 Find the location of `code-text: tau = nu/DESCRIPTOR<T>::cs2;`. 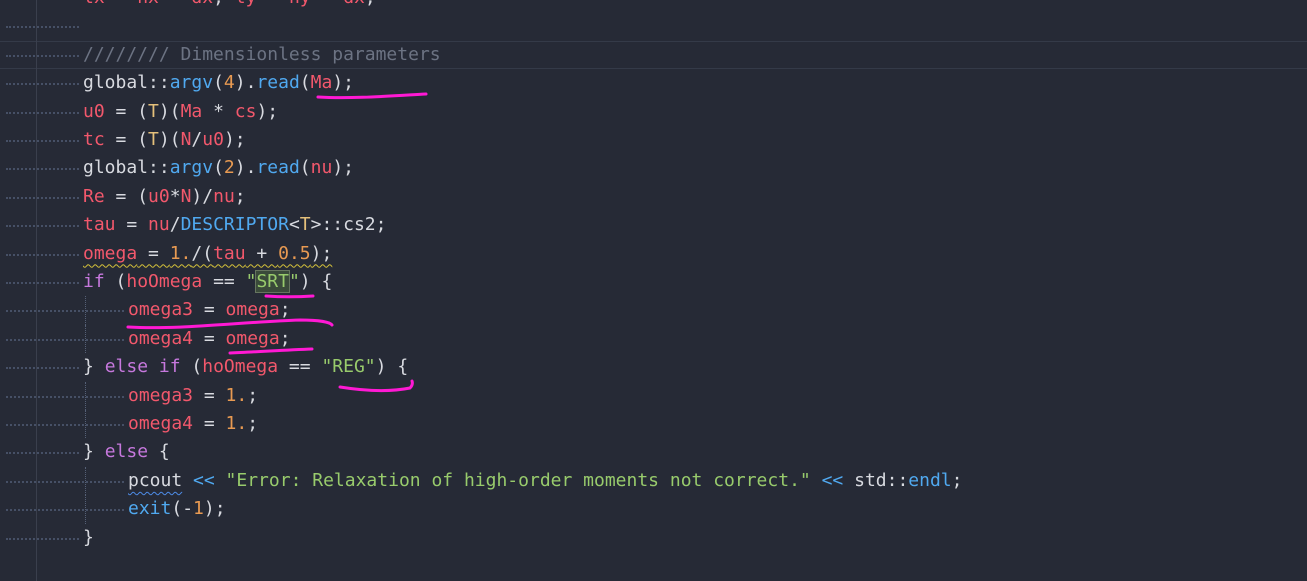

code-text: tau = nu/DESCRIPTOR<T>::cs2; is located at coordinates (234, 225).